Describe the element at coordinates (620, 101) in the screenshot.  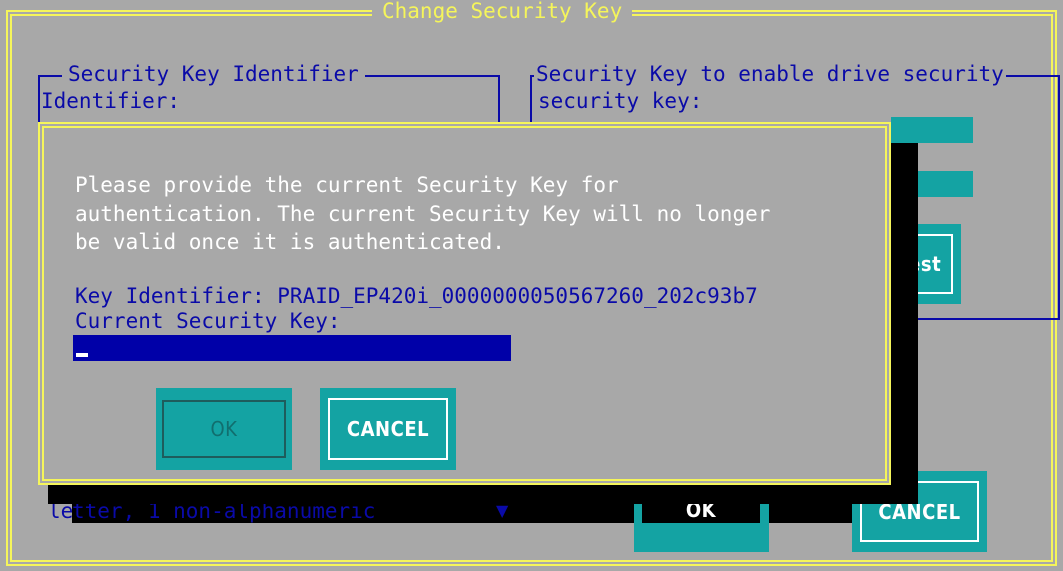
I see `security-key-label: security key:` at that location.